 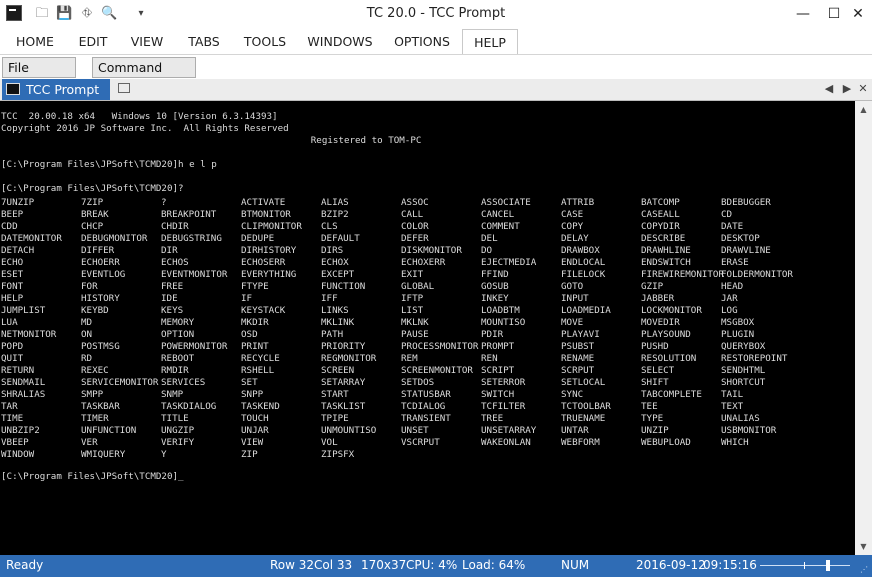 What do you see at coordinates (863, 109) in the screenshot?
I see `scroll-up-icon: ▲` at bounding box center [863, 109].